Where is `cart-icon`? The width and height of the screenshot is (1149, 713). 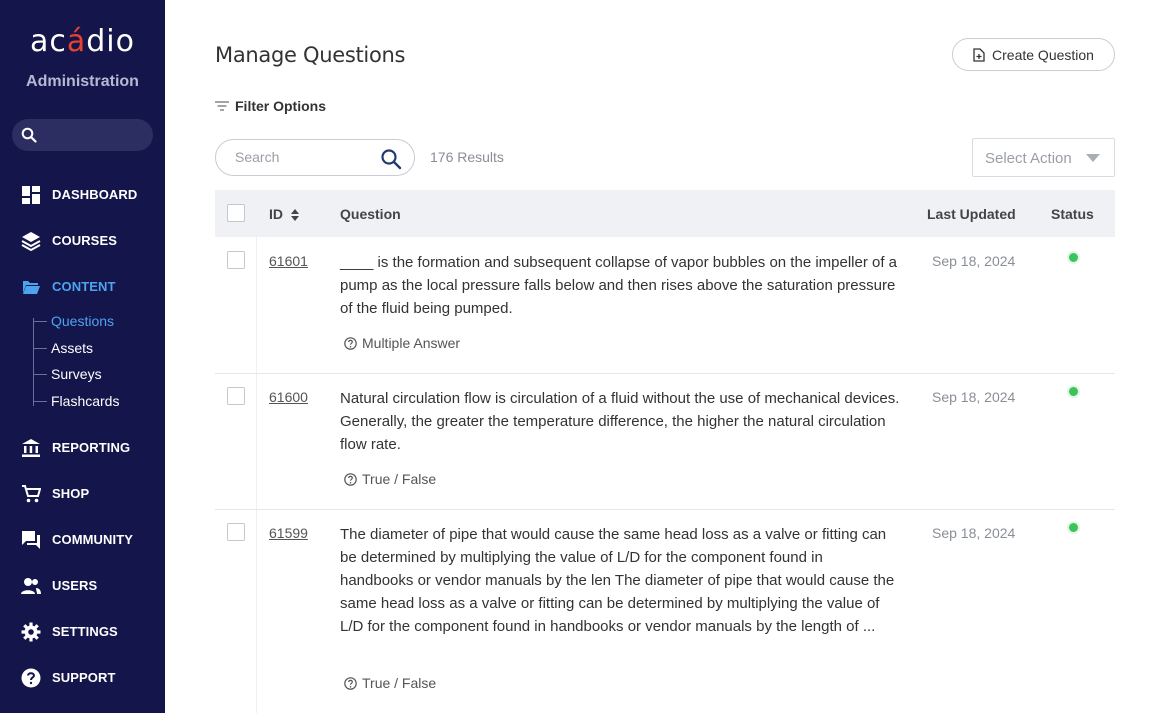
cart-icon is located at coordinates (31, 494).